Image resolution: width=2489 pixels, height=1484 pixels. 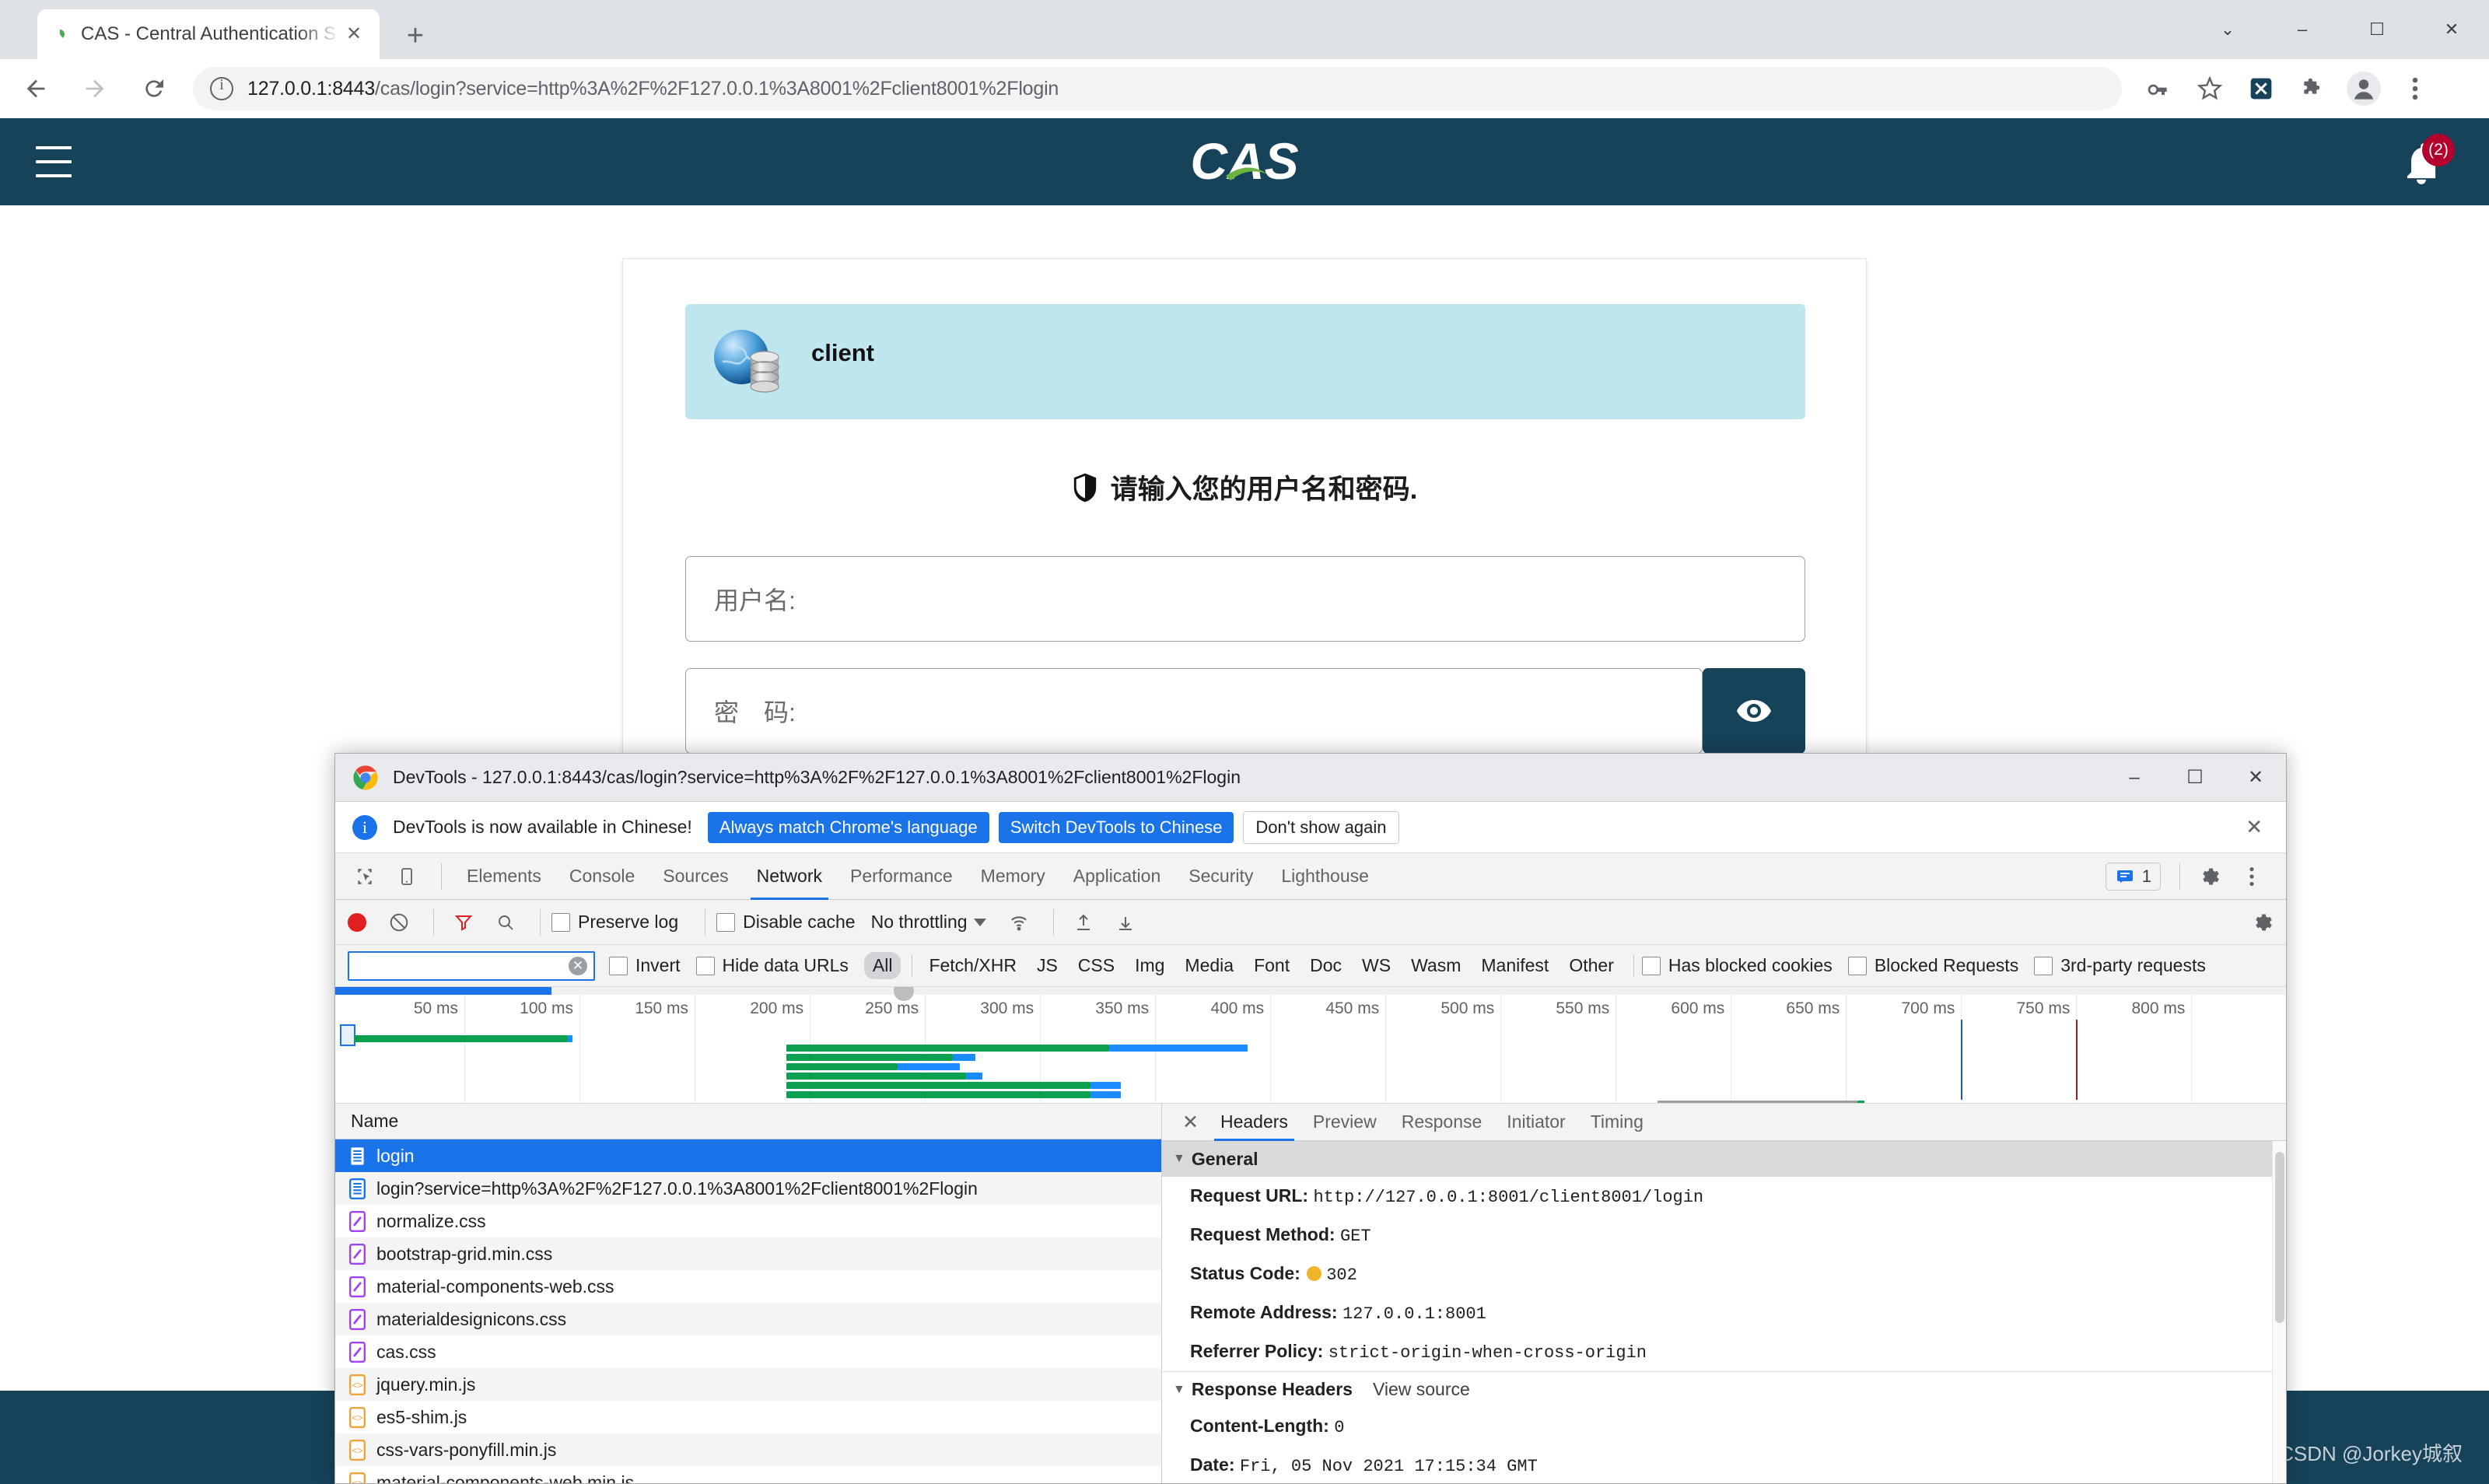 What do you see at coordinates (399, 923) in the screenshot?
I see `clear-icon` at bounding box center [399, 923].